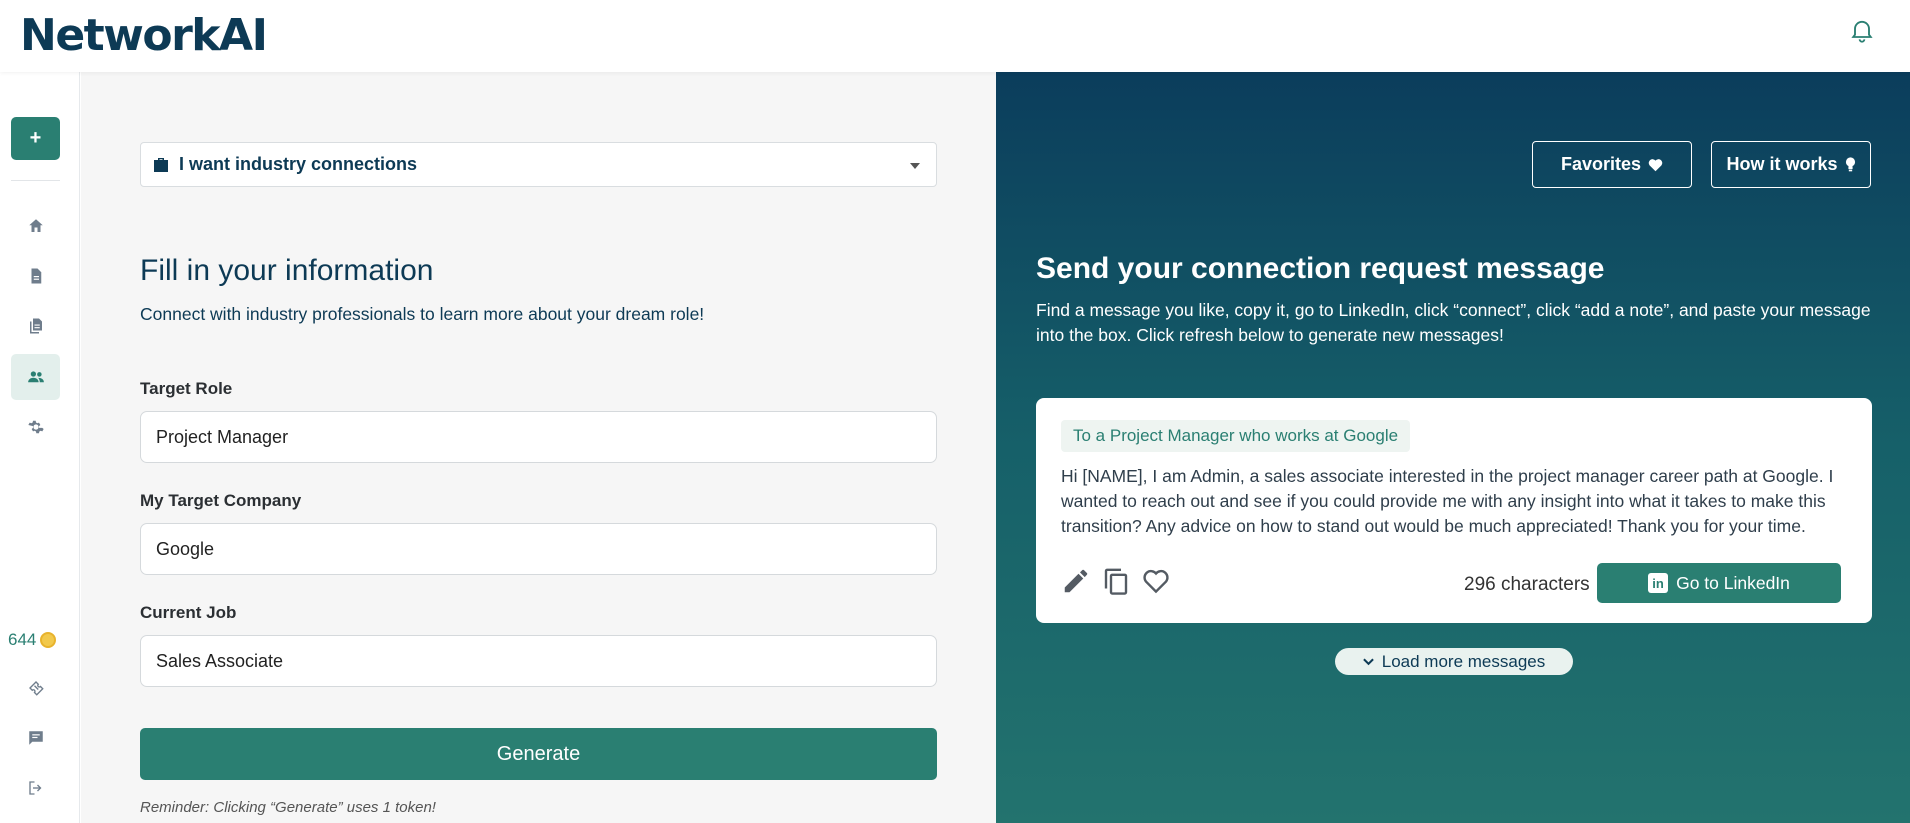  I want to click on chat-icon, so click(35, 738).